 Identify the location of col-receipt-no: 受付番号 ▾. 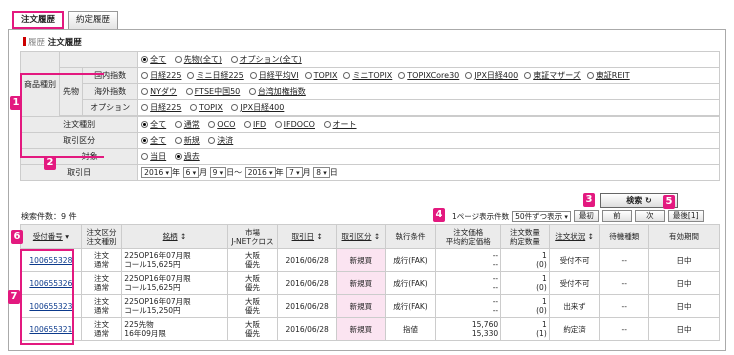
(51, 236).